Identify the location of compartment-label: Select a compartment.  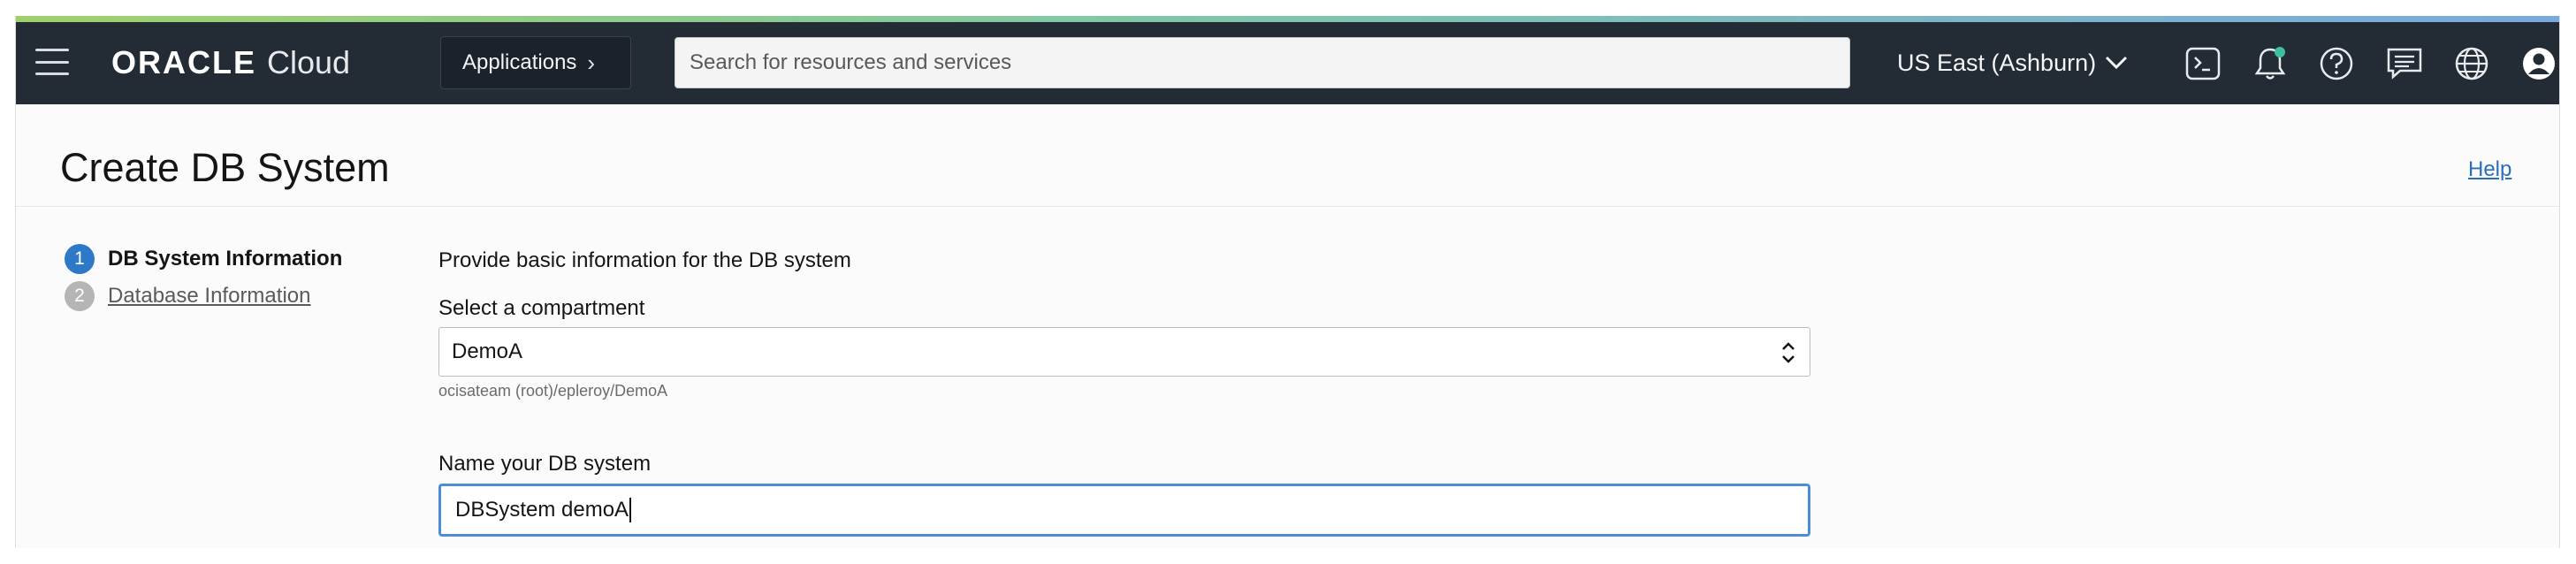
(541, 308).